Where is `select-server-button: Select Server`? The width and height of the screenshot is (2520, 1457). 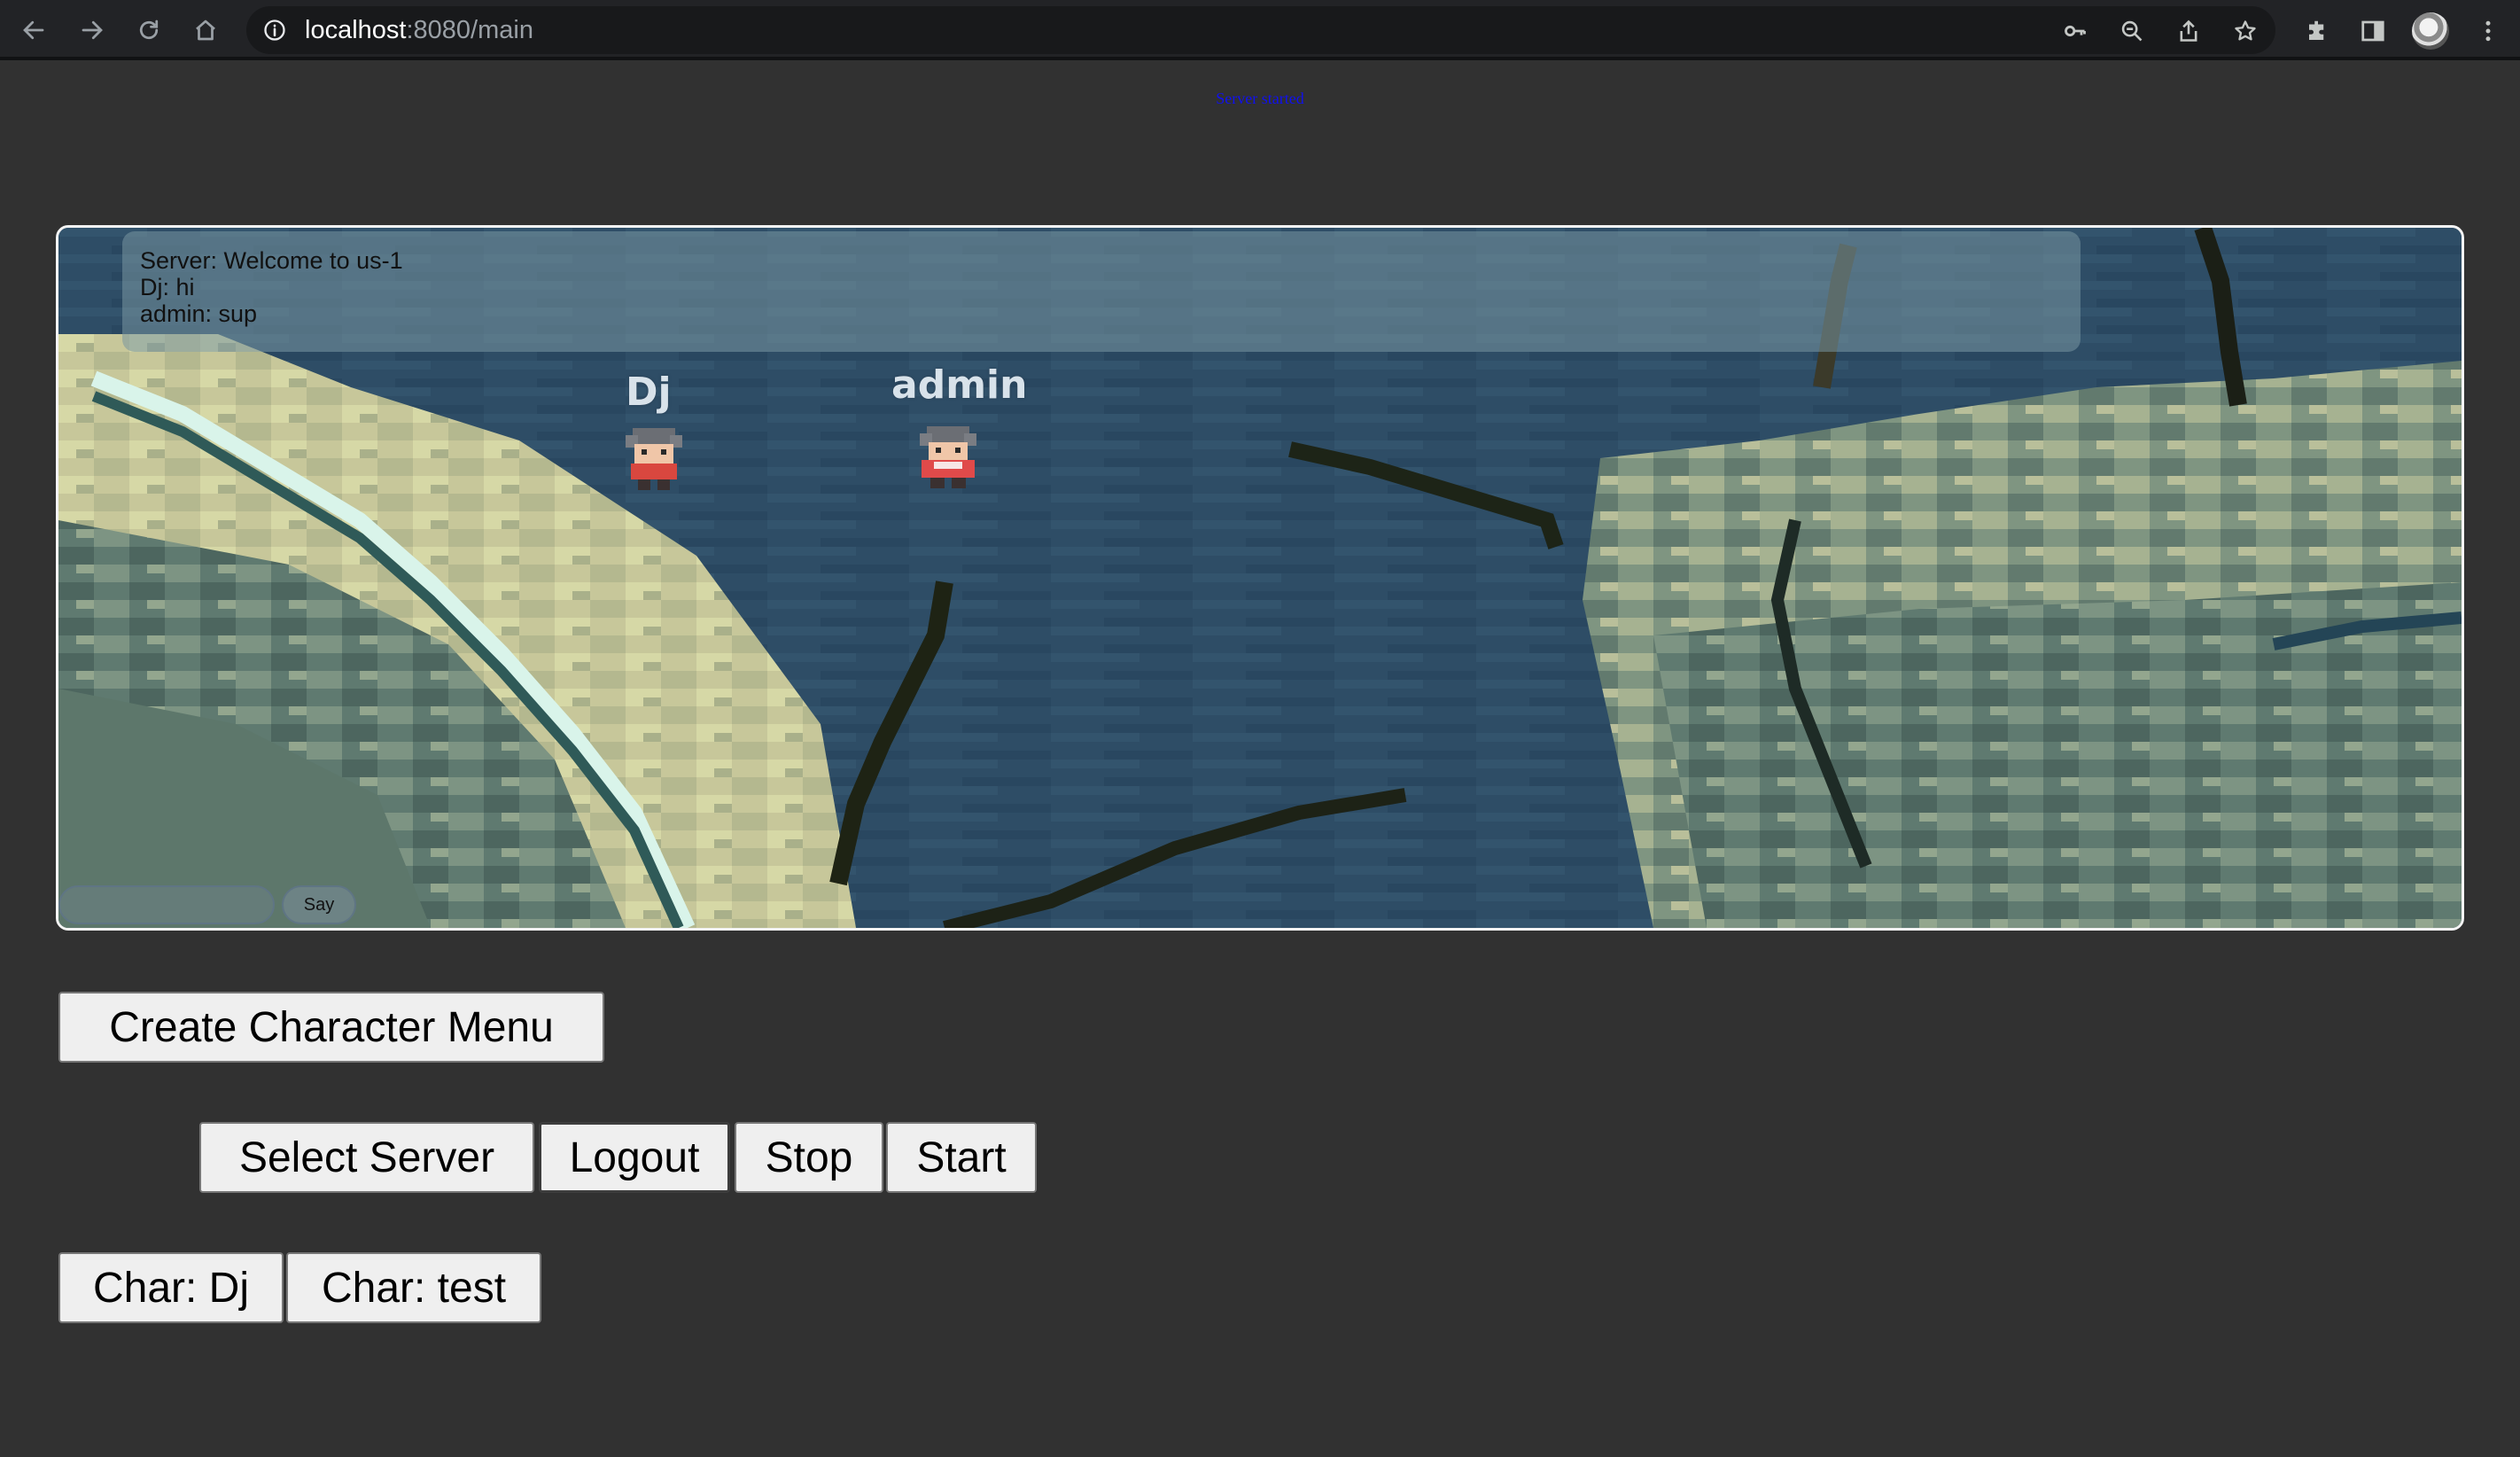 select-server-button: Select Server is located at coordinates (366, 1157).